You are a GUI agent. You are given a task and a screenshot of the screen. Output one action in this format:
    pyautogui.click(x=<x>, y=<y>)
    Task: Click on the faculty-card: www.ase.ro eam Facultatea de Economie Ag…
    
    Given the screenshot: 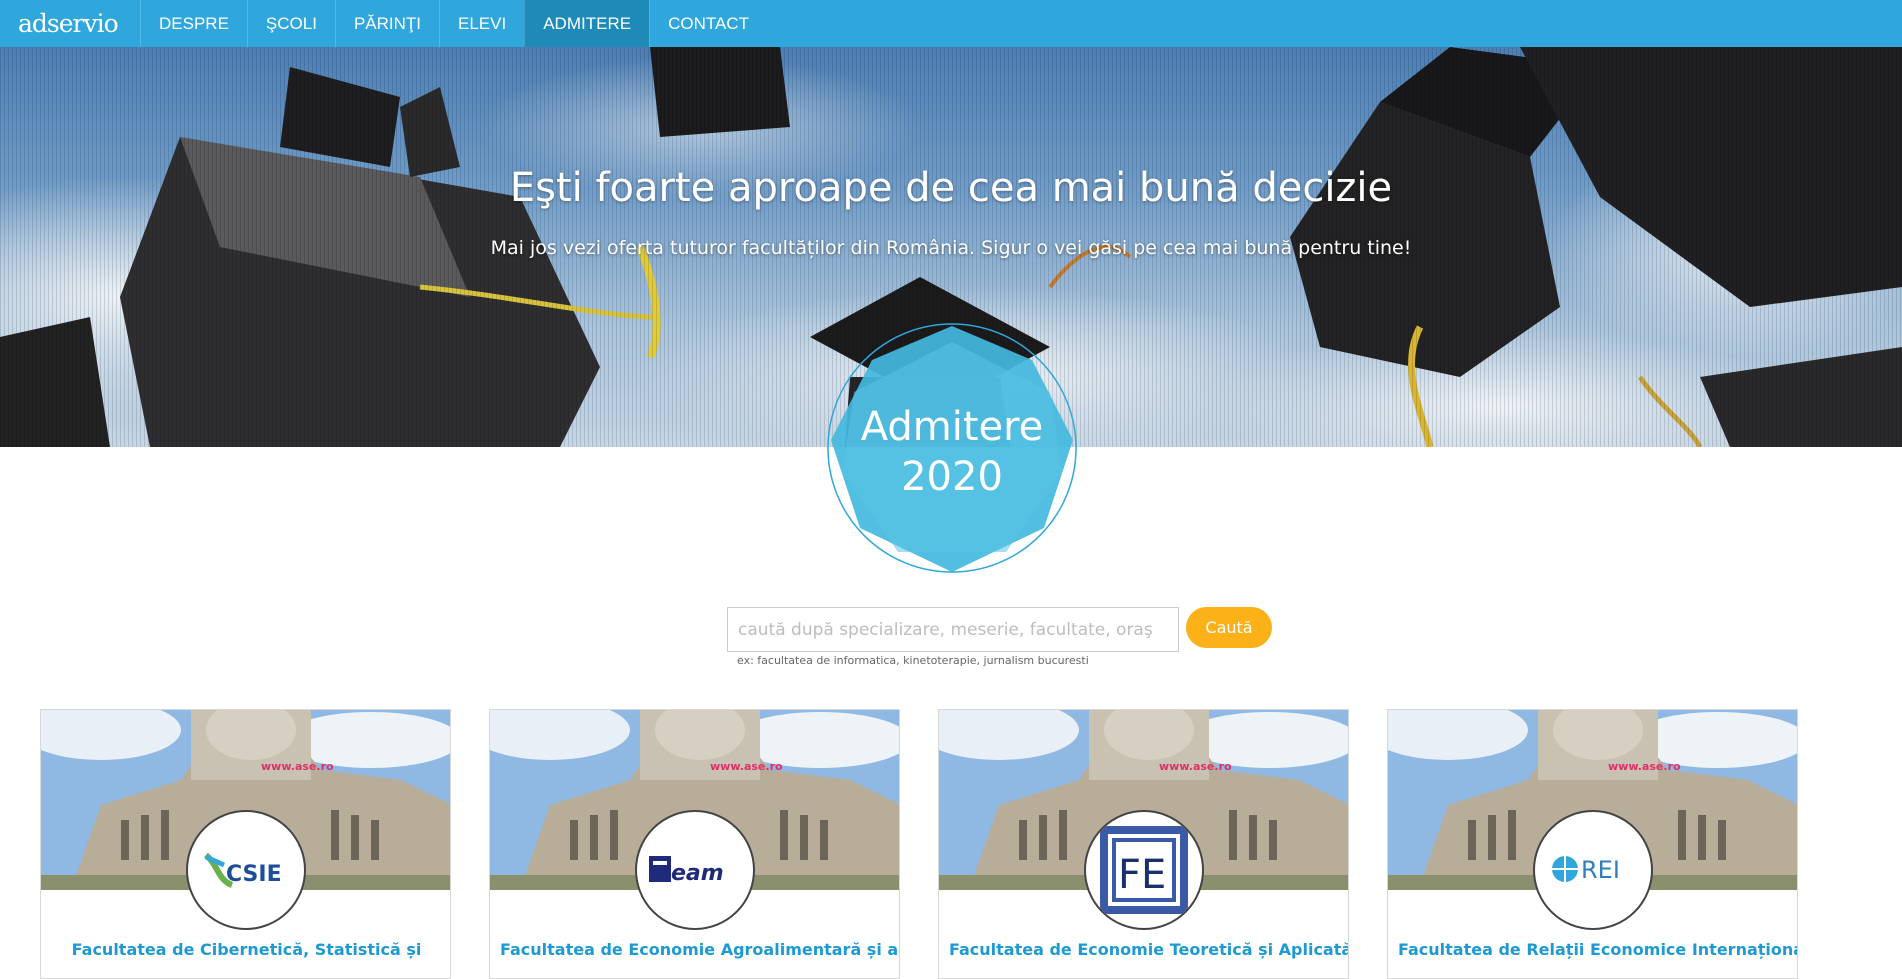 What is the action you would take?
    pyautogui.click(x=694, y=844)
    